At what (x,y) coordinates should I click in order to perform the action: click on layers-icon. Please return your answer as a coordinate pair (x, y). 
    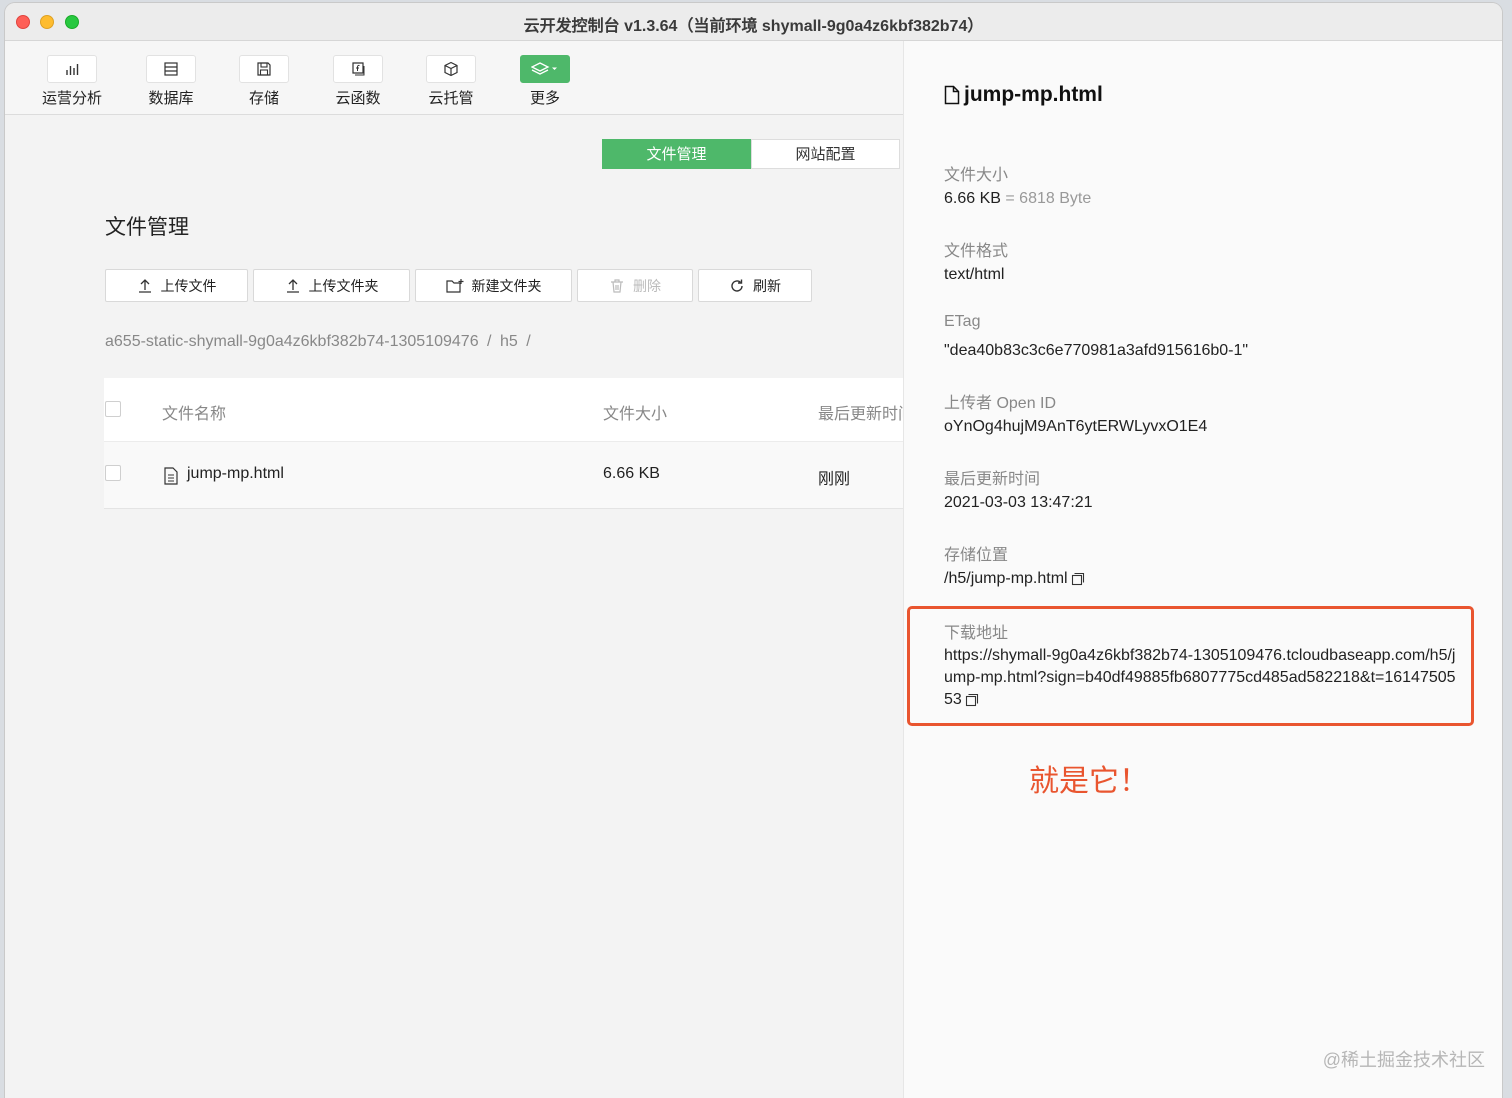
    Looking at the image, I should click on (544, 68).